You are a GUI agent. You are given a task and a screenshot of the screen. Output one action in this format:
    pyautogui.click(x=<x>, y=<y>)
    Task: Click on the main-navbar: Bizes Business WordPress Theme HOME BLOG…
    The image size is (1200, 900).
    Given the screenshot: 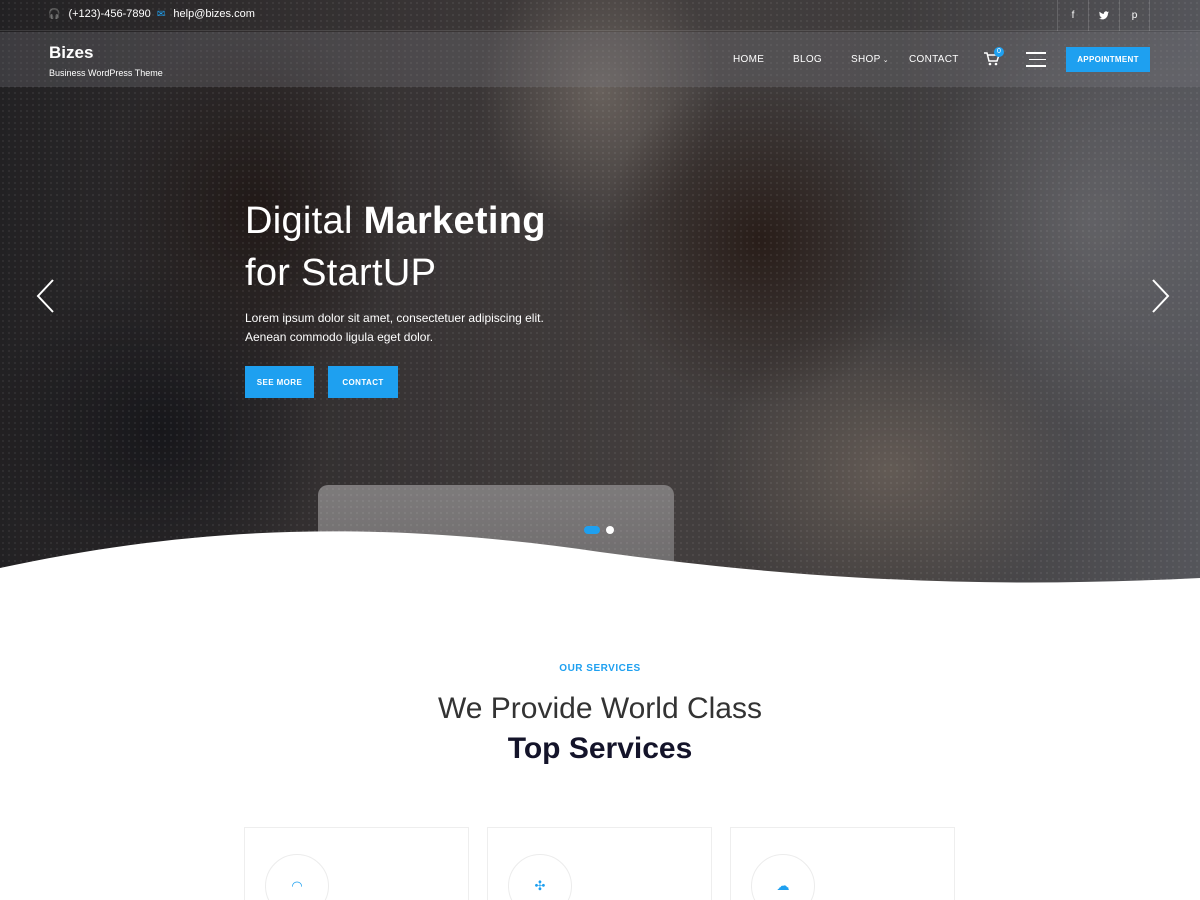 What is the action you would take?
    pyautogui.click(x=600, y=59)
    